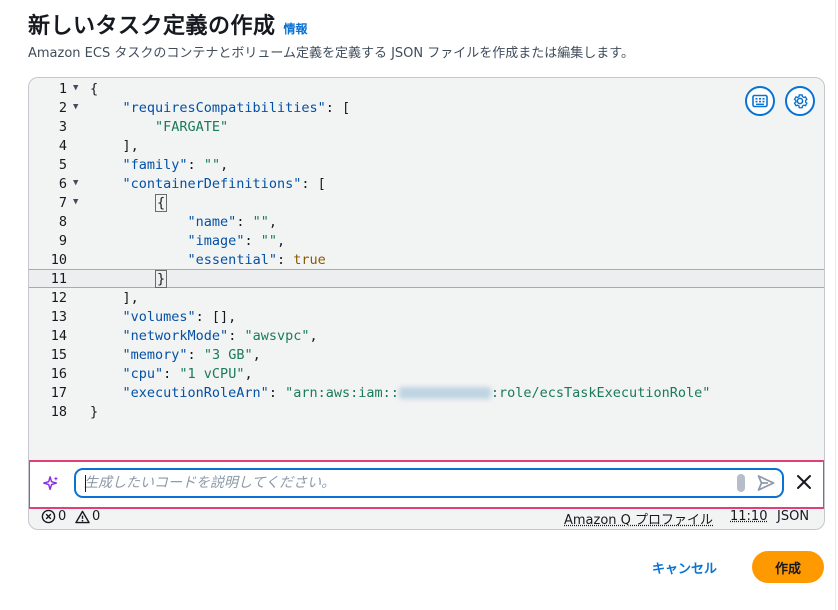 The width and height of the screenshot is (838, 610). What do you see at coordinates (342, 393) in the screenshot?
I see `json-string: "arn:aws:iam::` at bounding box center [342, 393].